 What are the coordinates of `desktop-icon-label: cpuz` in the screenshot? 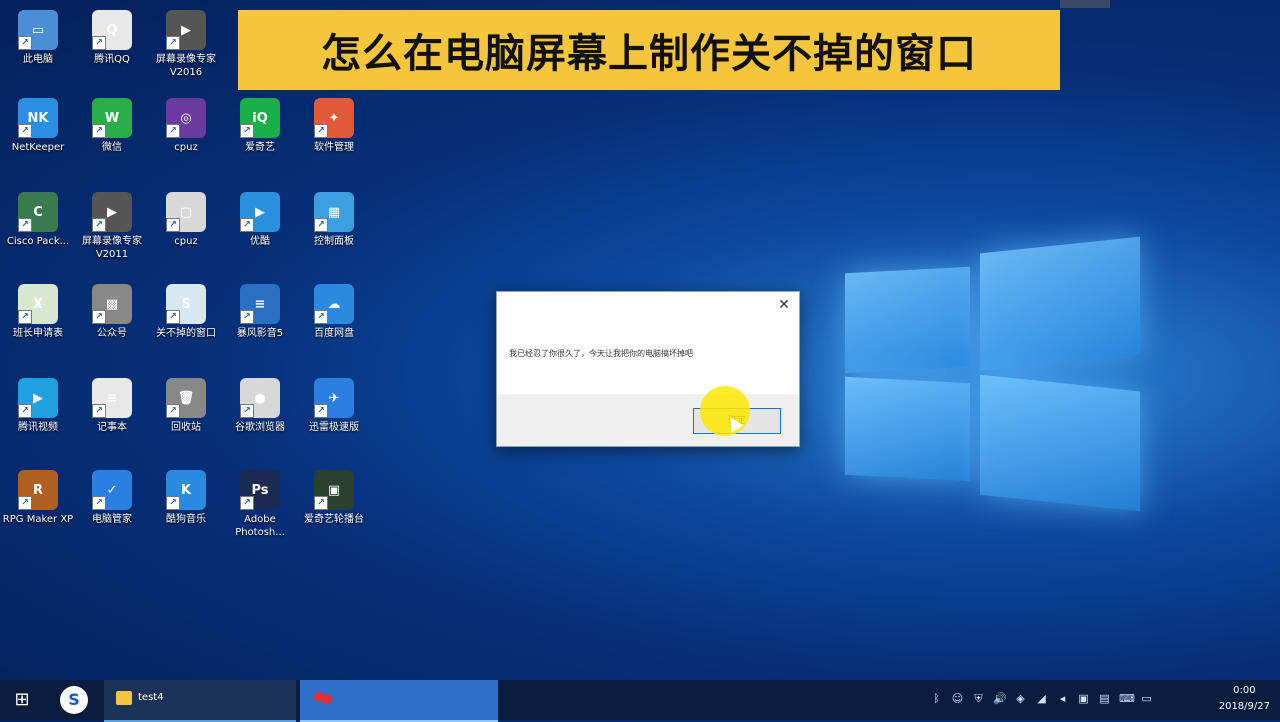 It's located at (186, 147).